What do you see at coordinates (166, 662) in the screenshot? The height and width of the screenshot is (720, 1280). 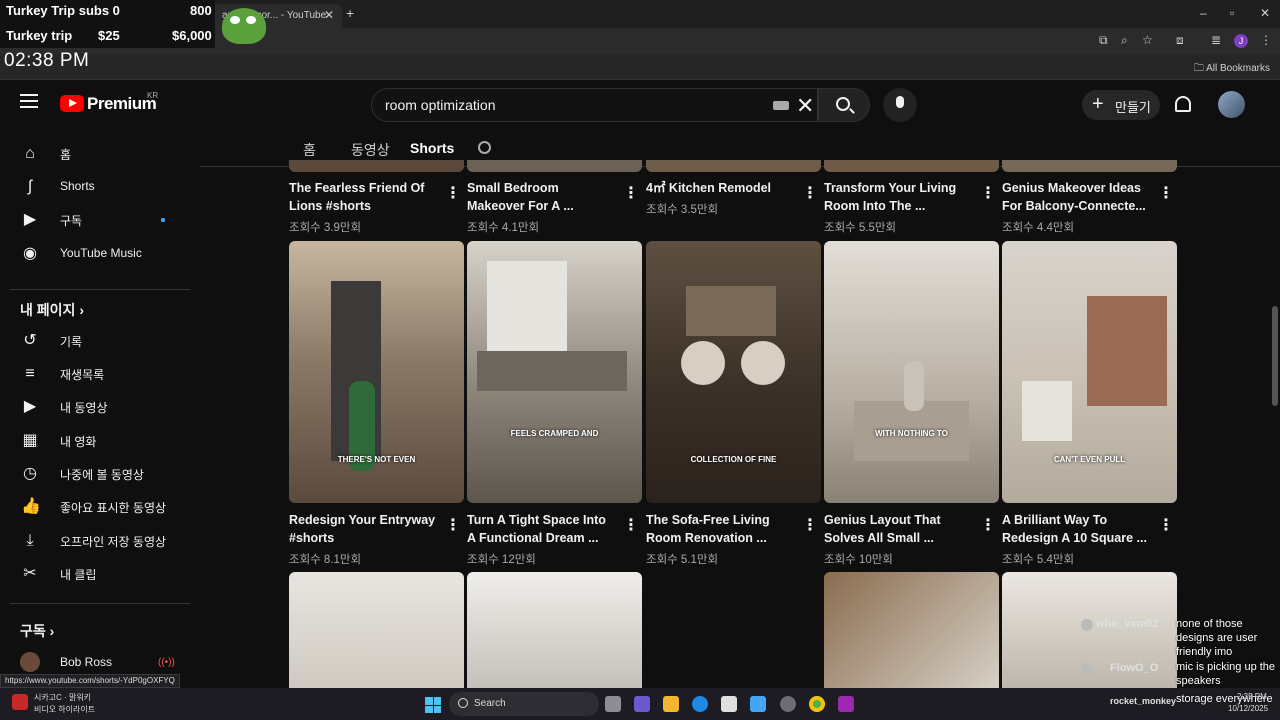 I see `live-indicator-icon: ((•))` at bounding box center [166, 662].